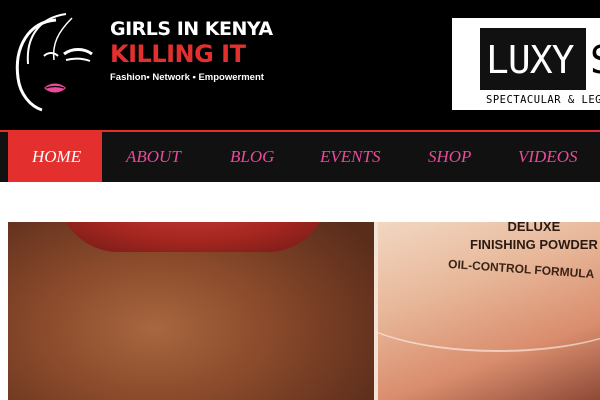  Describe the element at coordinates (178, 54) in the screenshot. I see `logo-line2: KILLING IT` at that location.